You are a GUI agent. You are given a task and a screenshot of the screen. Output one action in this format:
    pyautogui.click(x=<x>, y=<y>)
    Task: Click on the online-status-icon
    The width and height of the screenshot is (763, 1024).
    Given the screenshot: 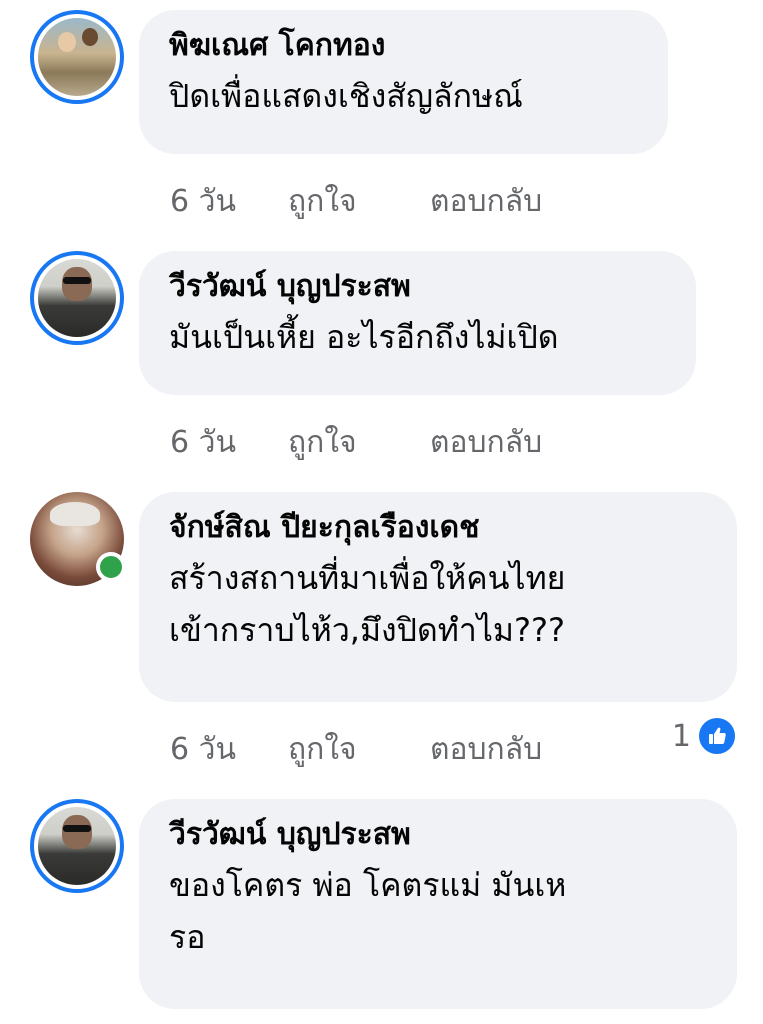 What is the action you would take?
    pyautogui.click(x=111, y=567)
    